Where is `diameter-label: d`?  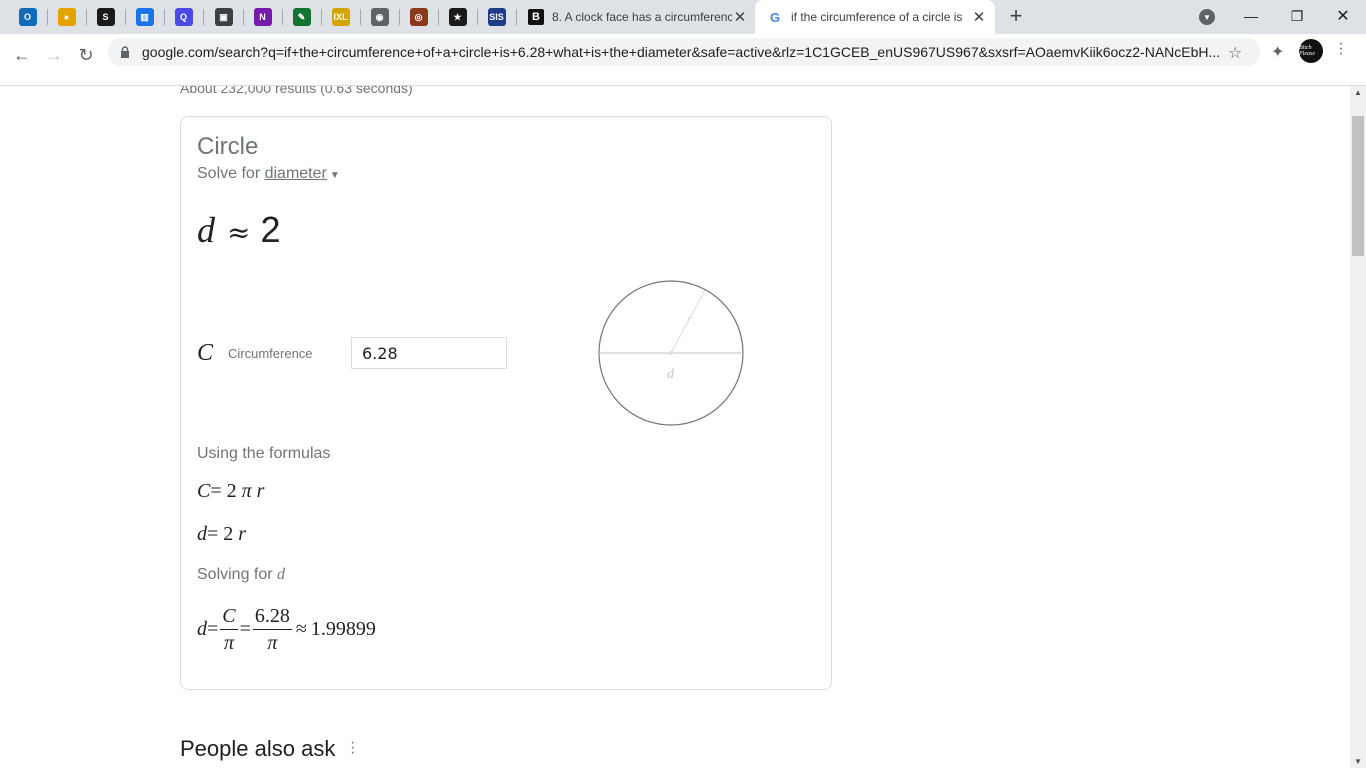 diameter-label: d is located at coordinates (671, 374).